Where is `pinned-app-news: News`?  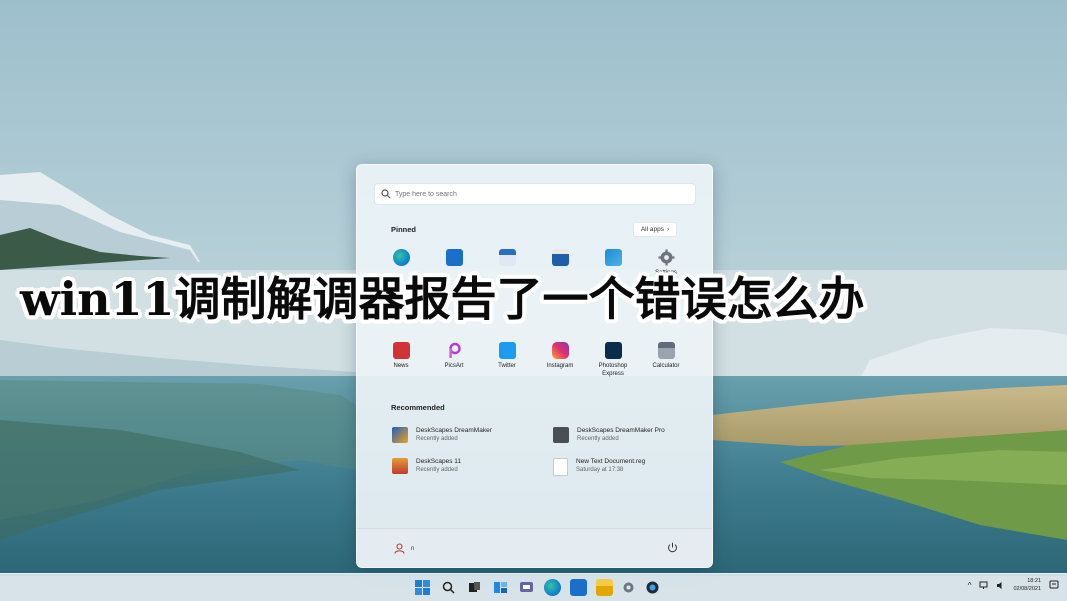 pinned-app-news: News is located at coordinates (401, 356).